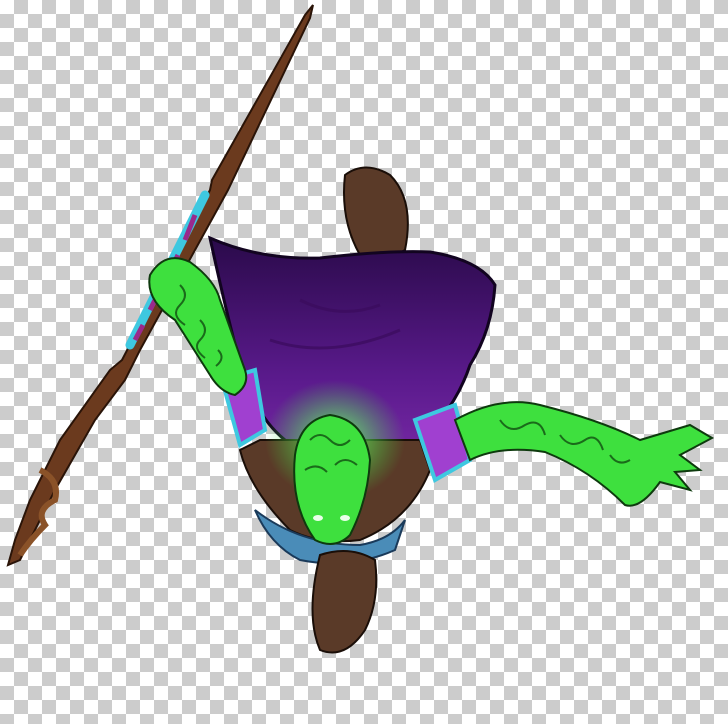 The width and height of the screenshot is (728, 724). Describe the element at coordinates (344, 602) in the screenshot. I see `boot-bottom` at that location.